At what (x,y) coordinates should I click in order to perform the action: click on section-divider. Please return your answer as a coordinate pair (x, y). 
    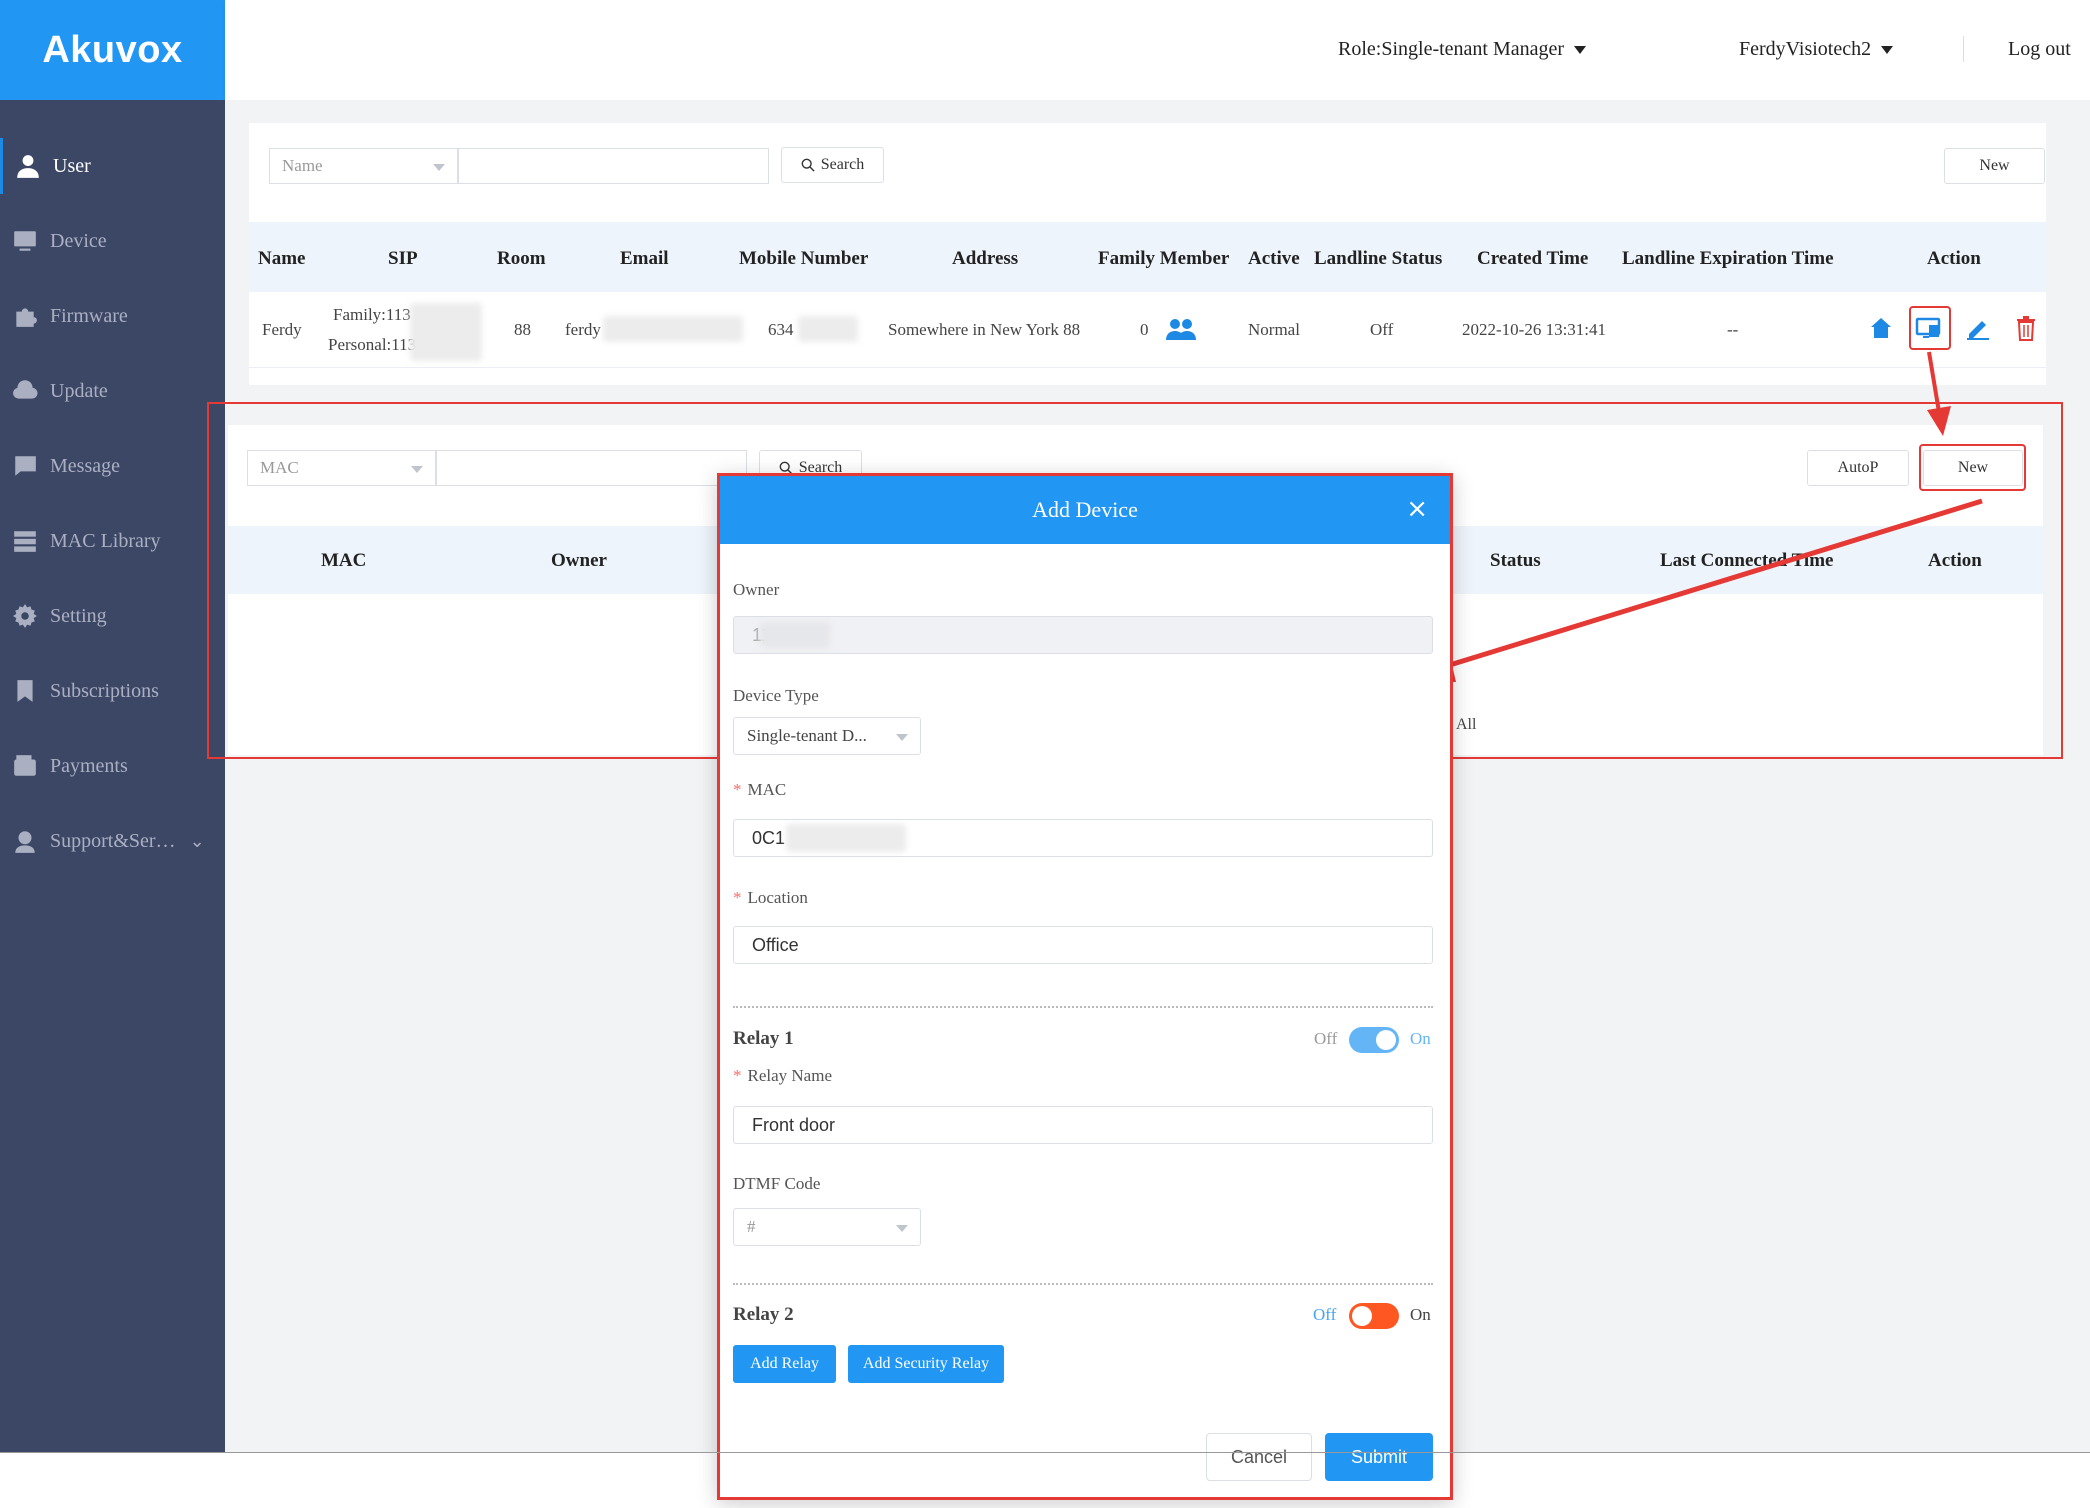
    Looking at the image, I should click on (1083, 1007).